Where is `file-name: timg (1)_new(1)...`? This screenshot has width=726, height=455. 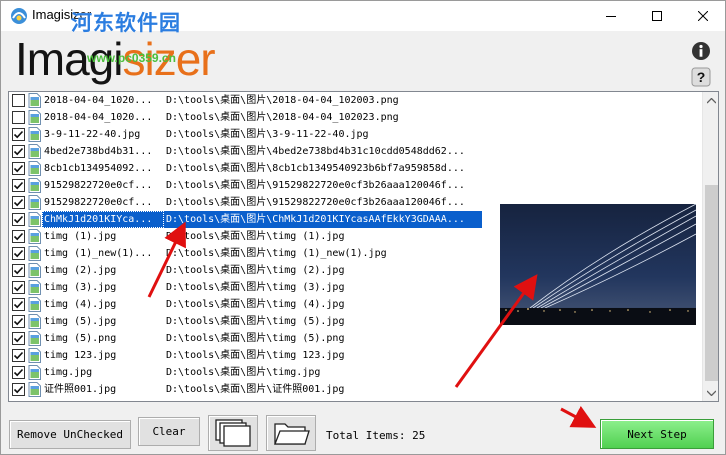
file-name: timg (1)_new(1)... is located at coordinates (98, 253).